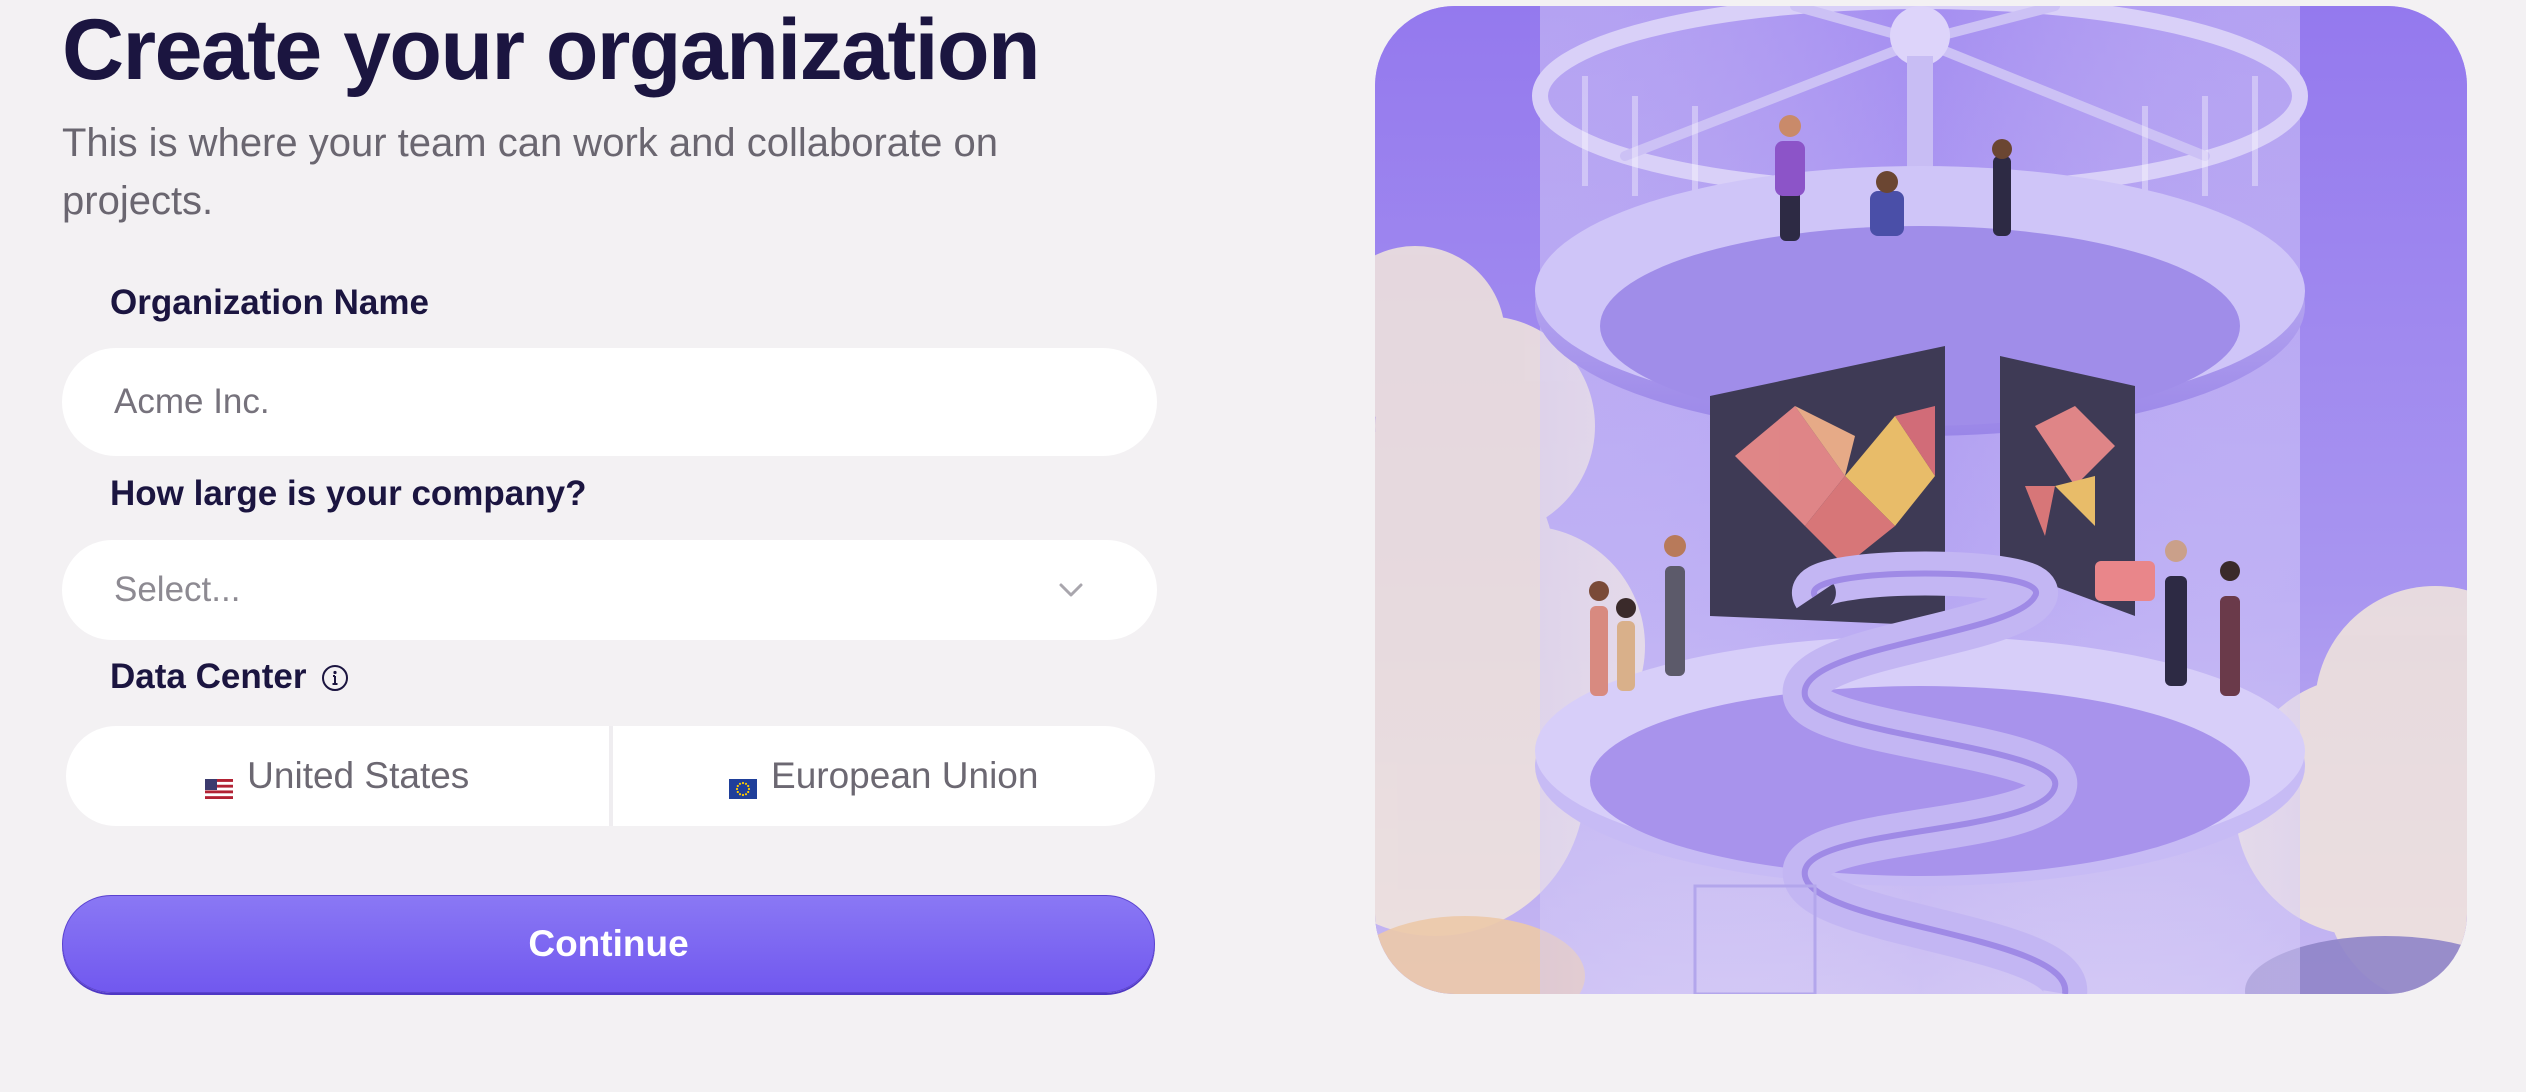 This screenshot has height=1092, width=2526. I want to click on data-center-option-us: United States, so click(337, 776).